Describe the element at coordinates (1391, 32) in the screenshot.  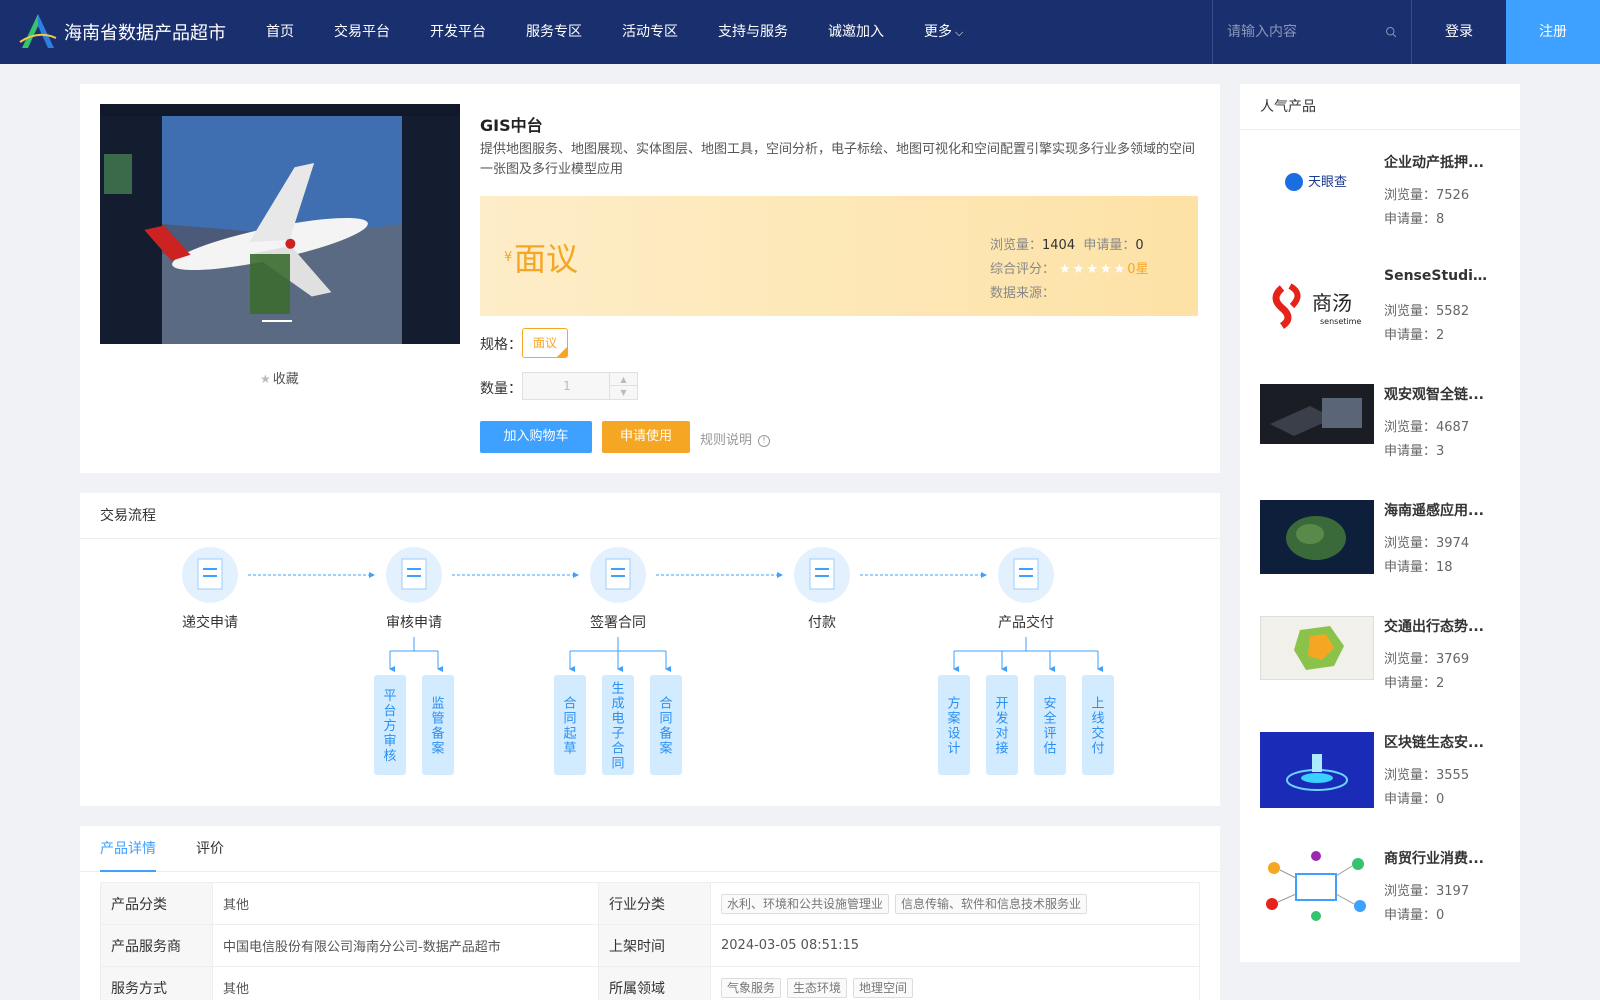
I see `search-icon` at that location.